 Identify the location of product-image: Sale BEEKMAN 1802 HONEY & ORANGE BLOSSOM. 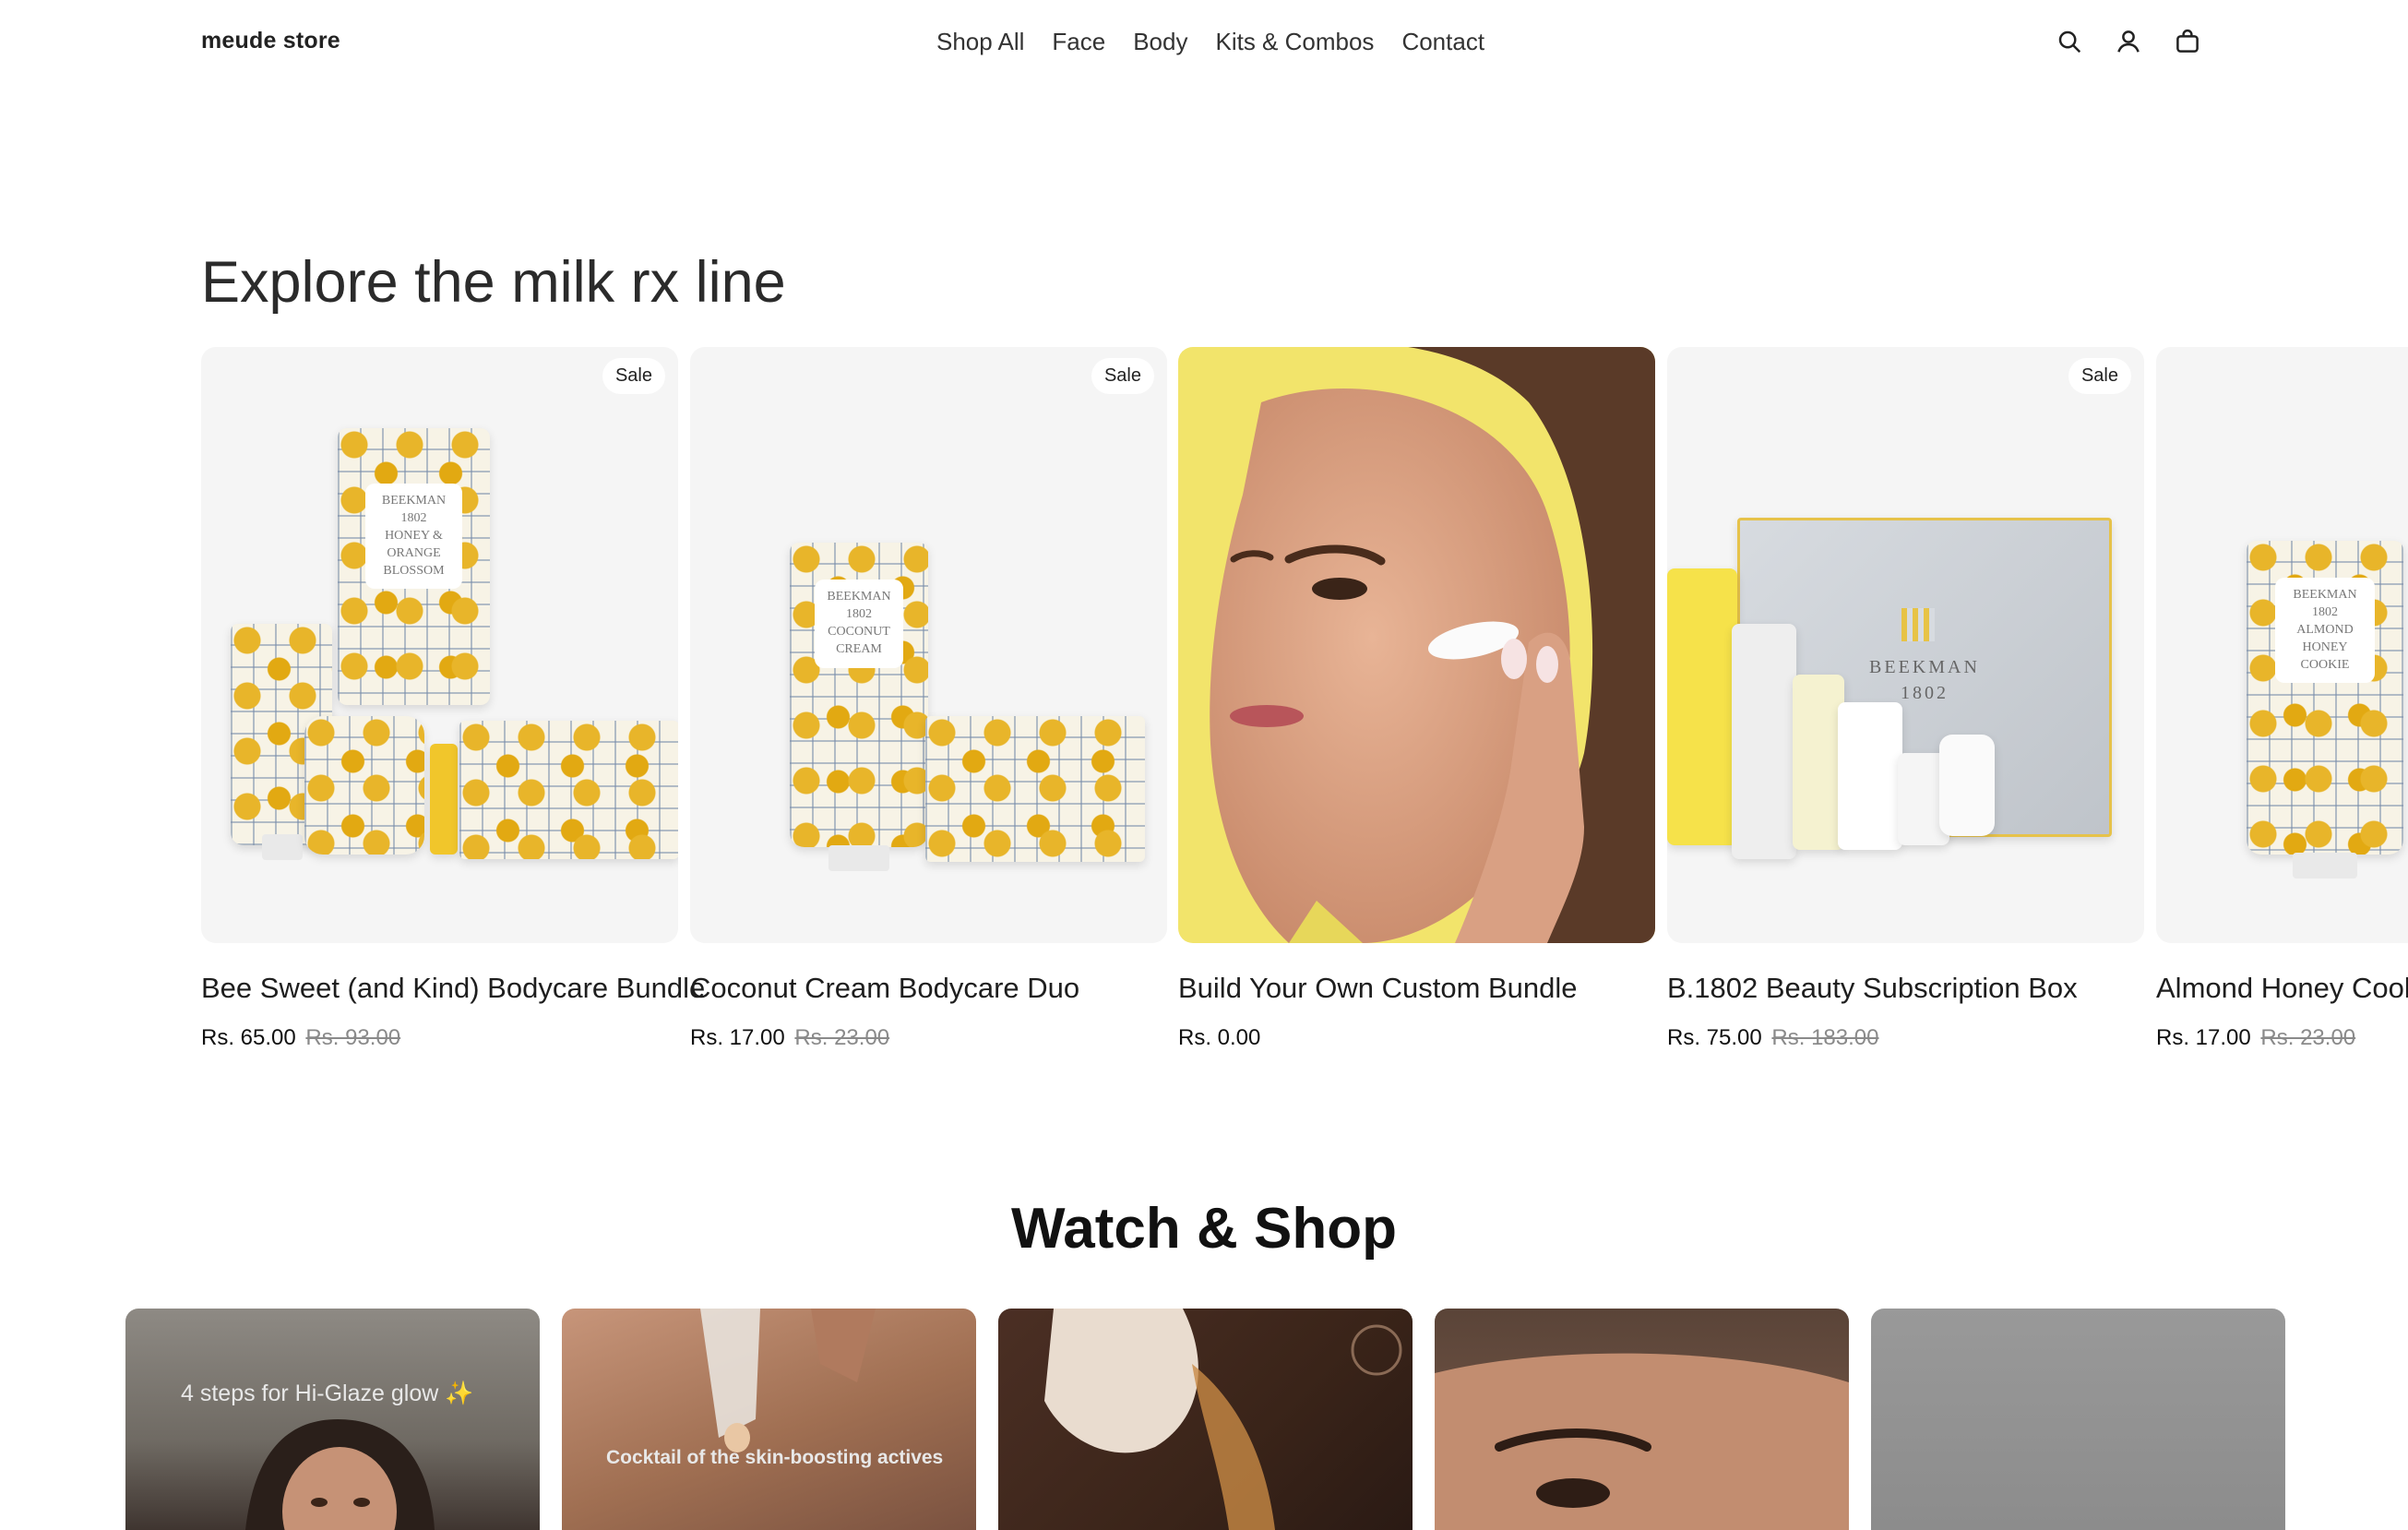
(439, 645).